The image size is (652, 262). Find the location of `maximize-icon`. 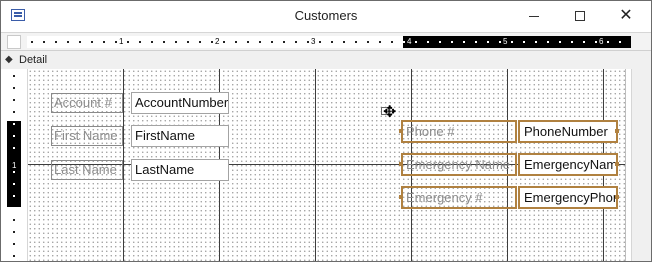

maximize-icon is located at coordinates (580, 16).